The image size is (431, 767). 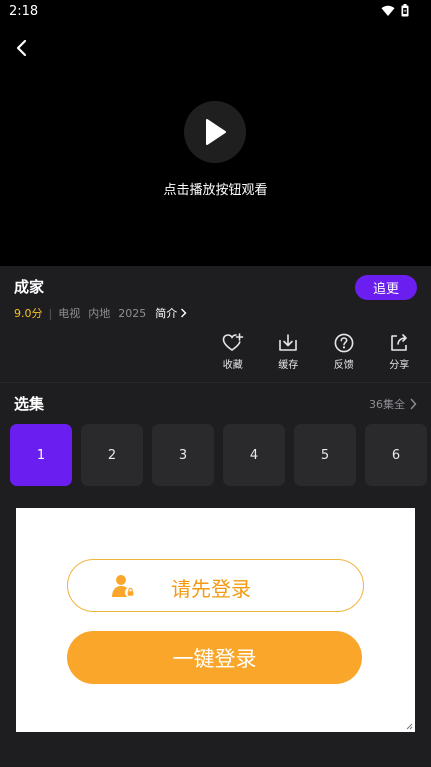 I want to click on one-key-login-button: 一键登录, so click(x=214, y=657).